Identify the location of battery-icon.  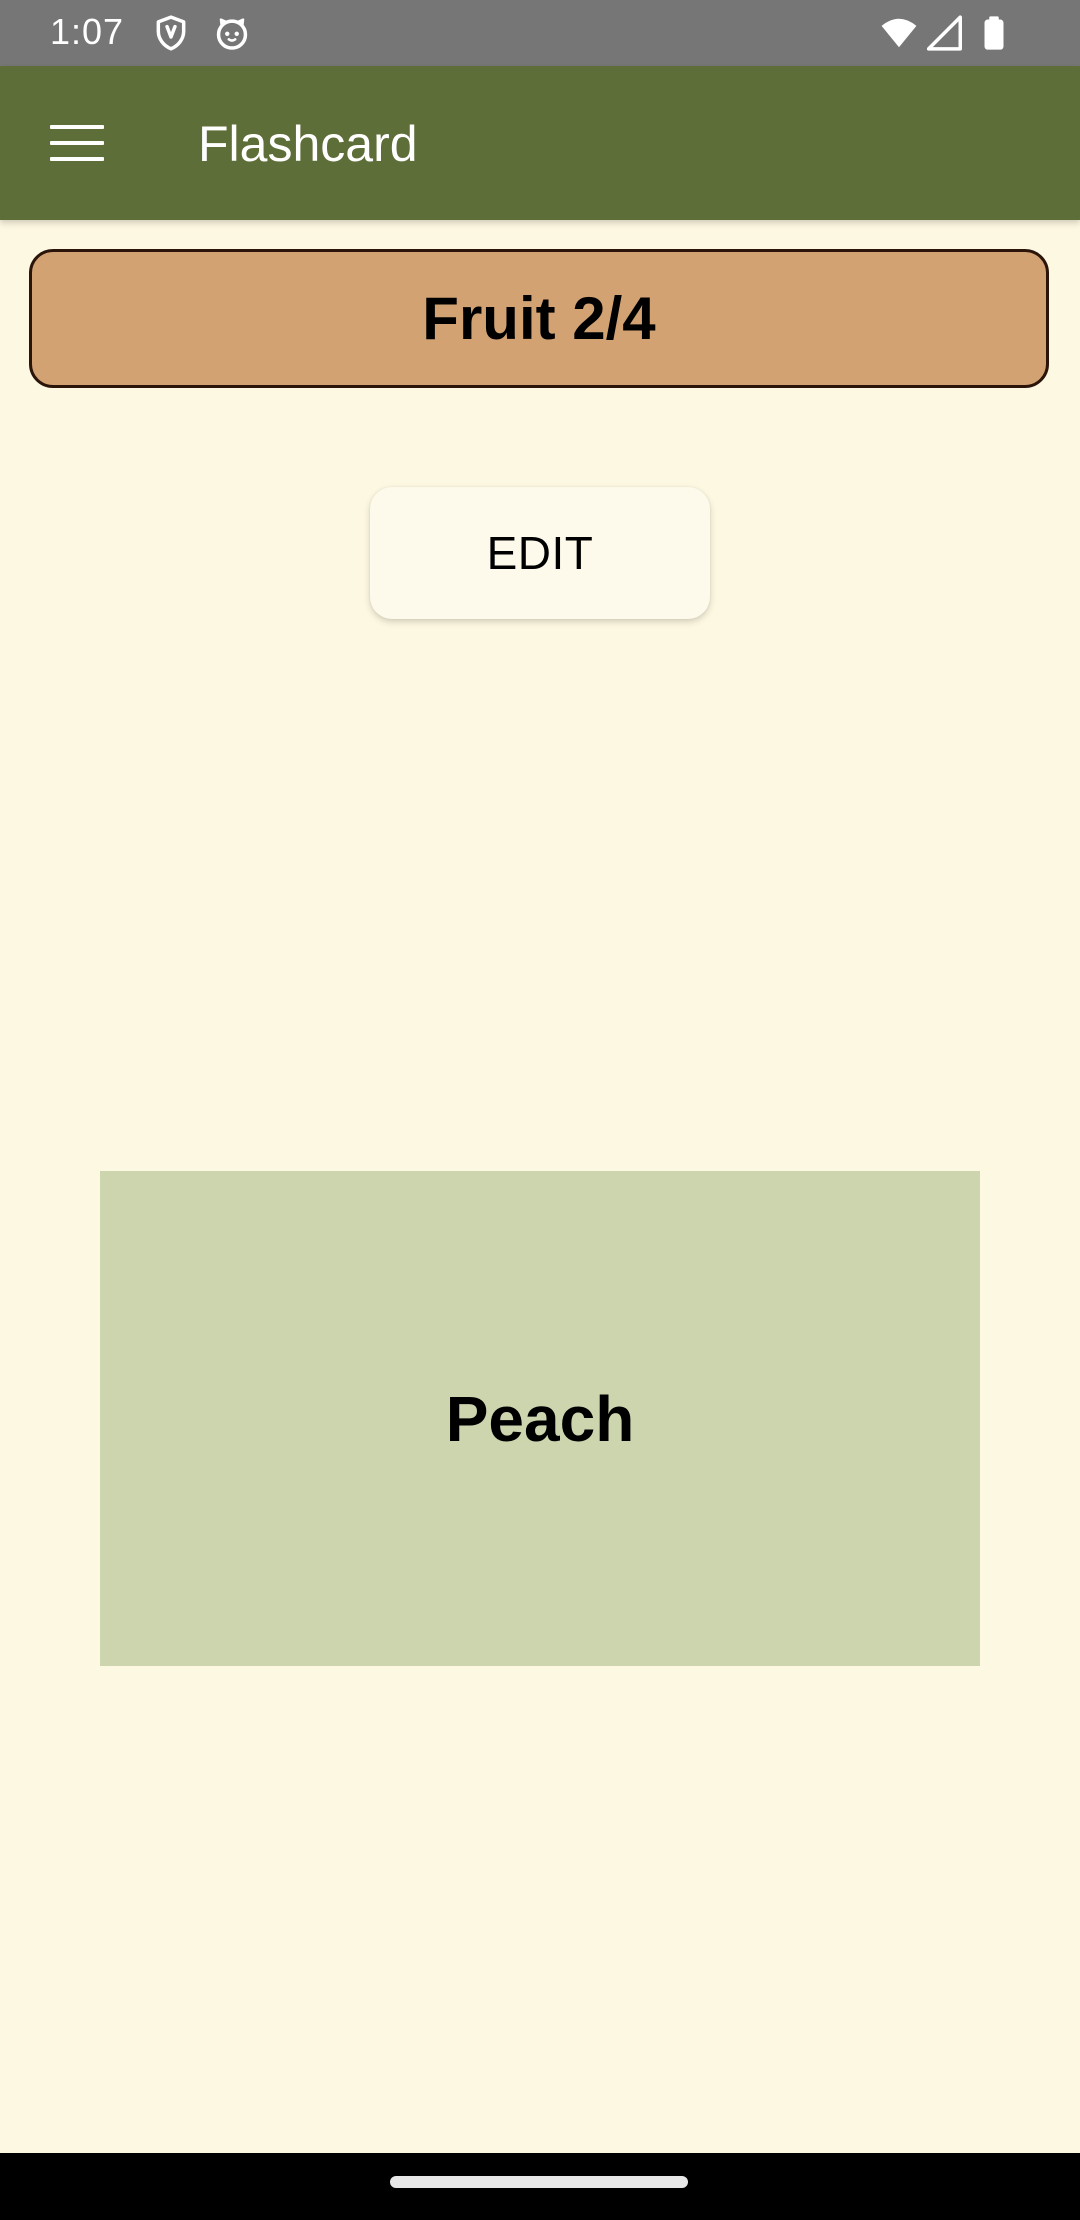
(994, 33).